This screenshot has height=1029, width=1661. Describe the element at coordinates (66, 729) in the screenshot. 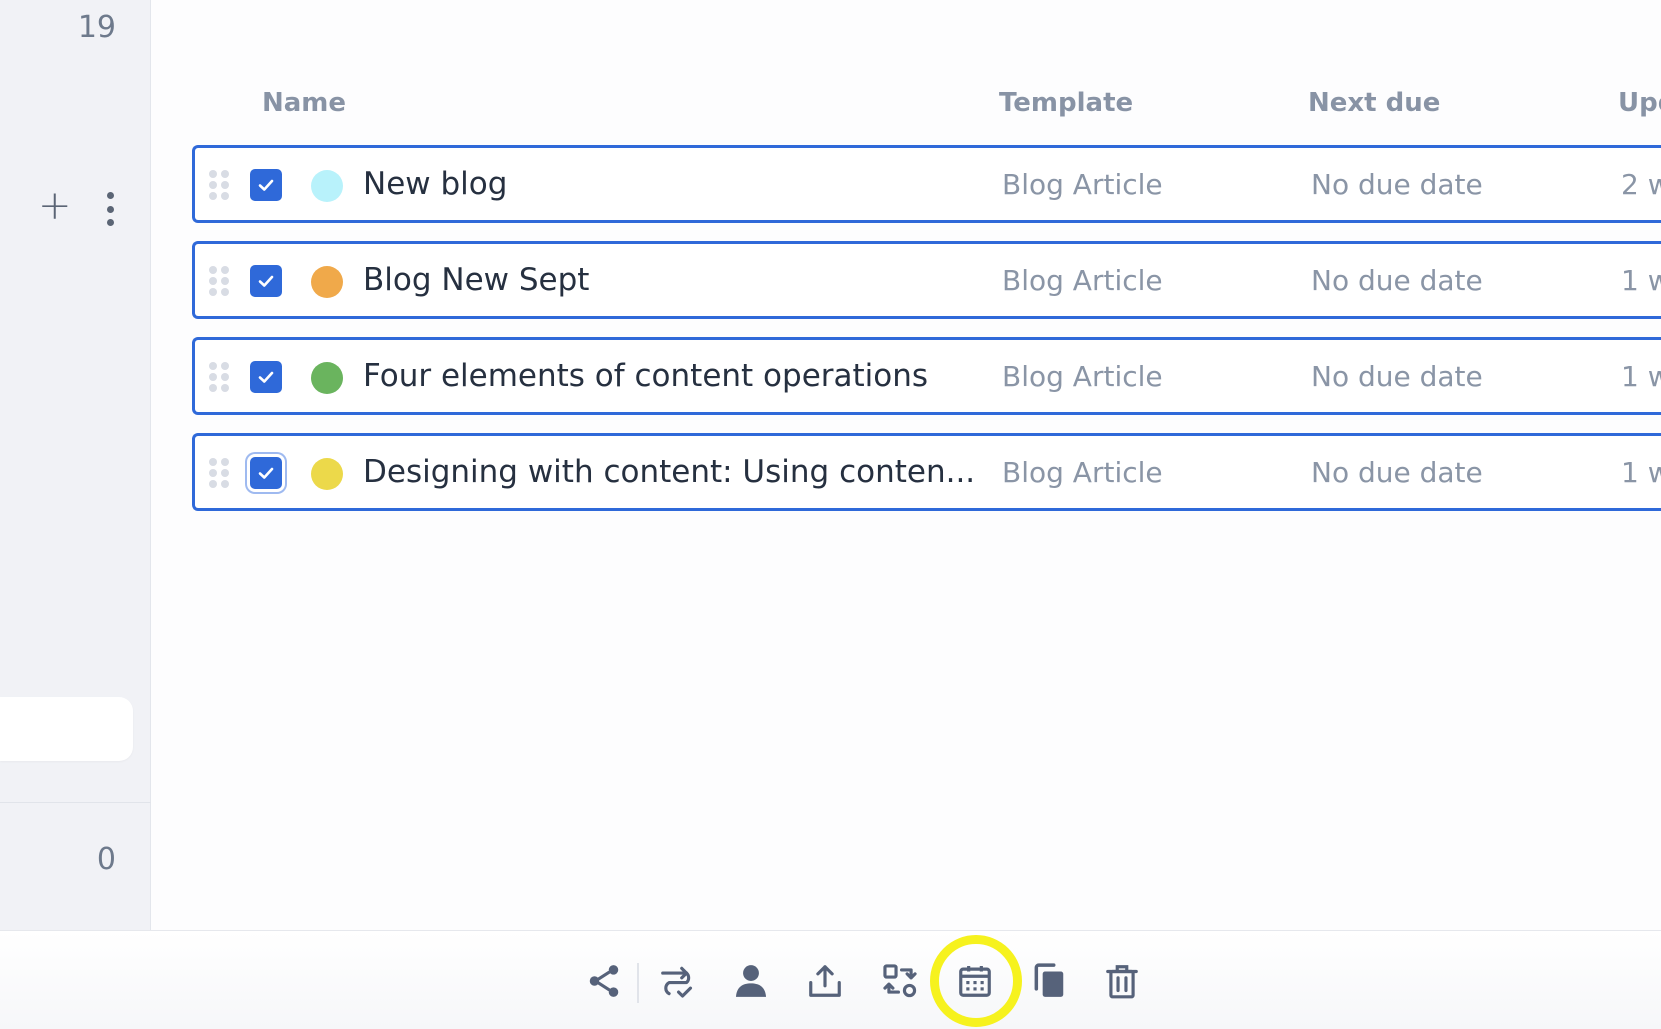

I see `sidebar-card` at that location.